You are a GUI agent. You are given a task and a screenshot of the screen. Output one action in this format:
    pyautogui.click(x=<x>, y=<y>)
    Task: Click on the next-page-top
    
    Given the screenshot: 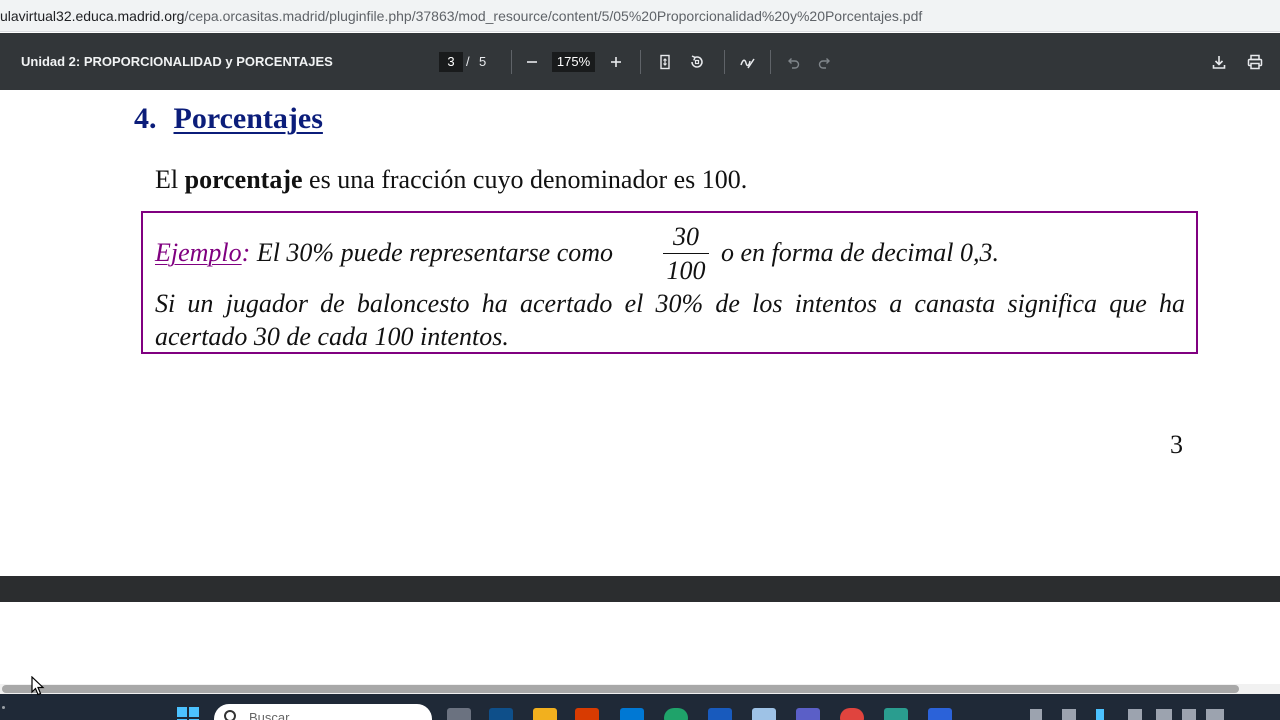 What is the action you would take?
    pyautogui.click(x=640, y=643)
    